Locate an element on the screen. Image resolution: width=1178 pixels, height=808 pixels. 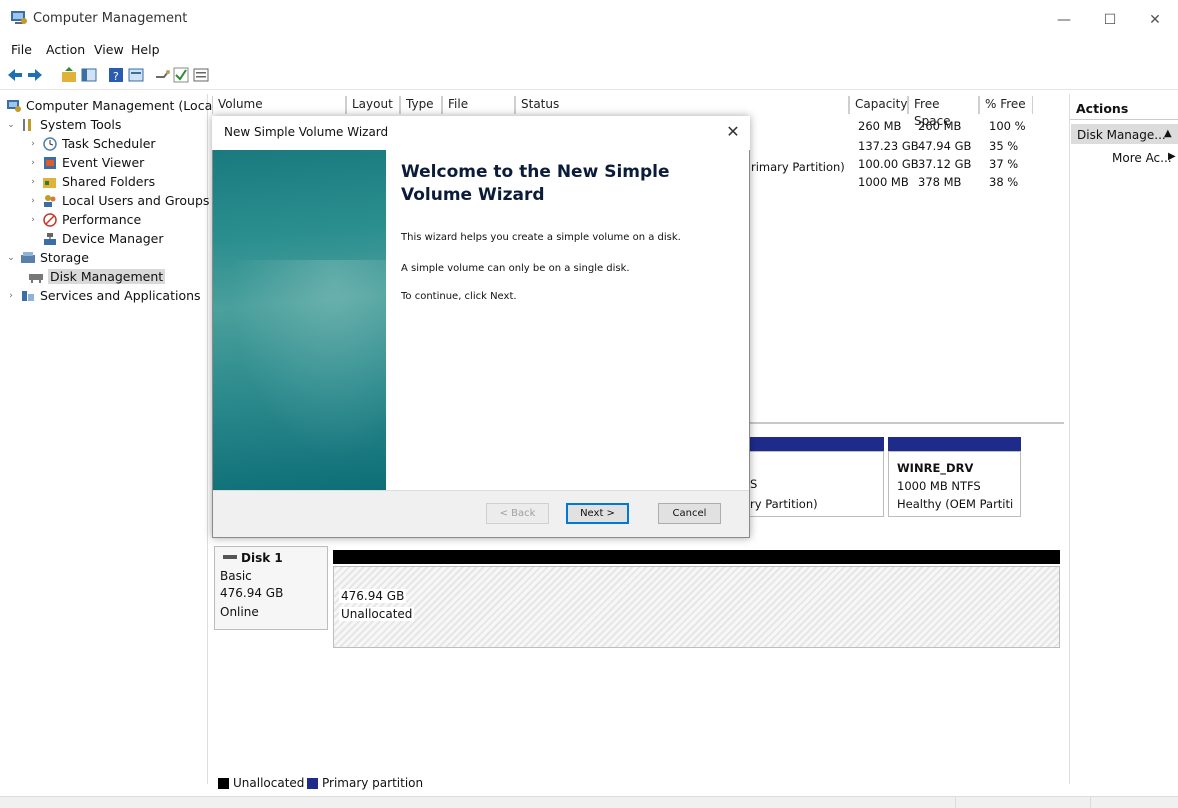
clock-icon is located at coordinates (50, 143).